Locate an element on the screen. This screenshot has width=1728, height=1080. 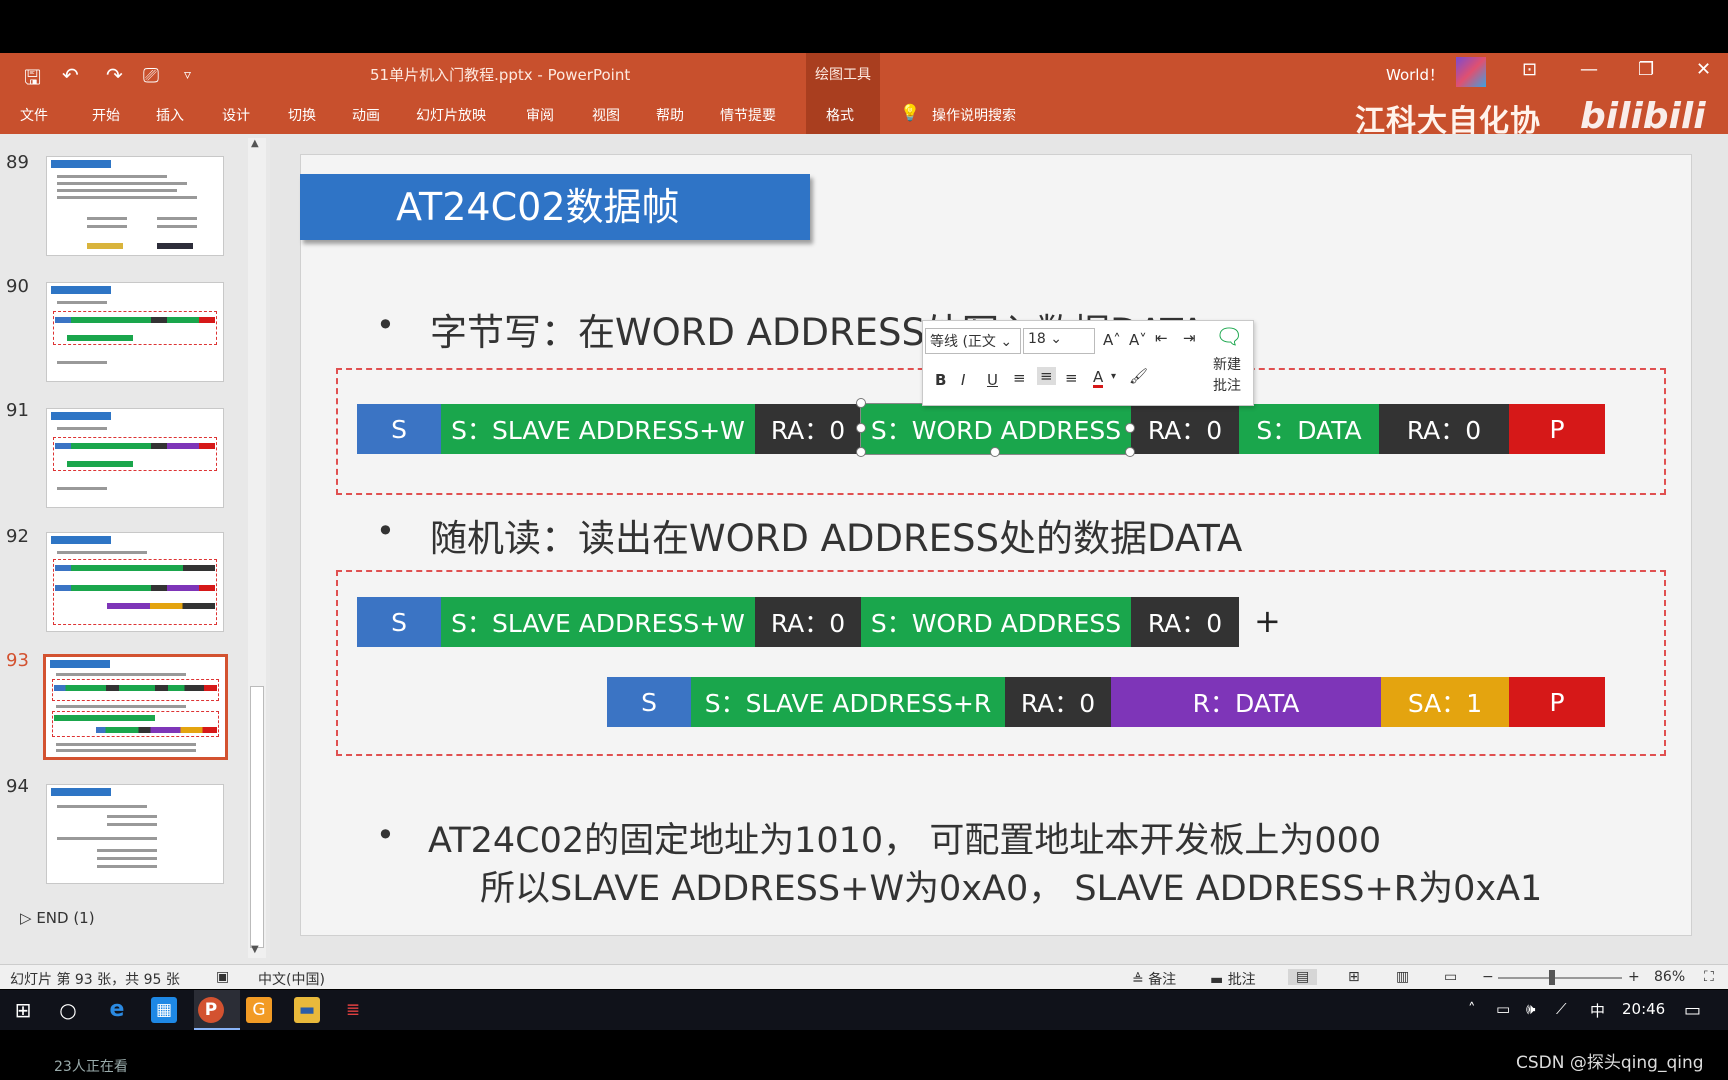
tab-format: 格式 is located at coordinates (840, 115).